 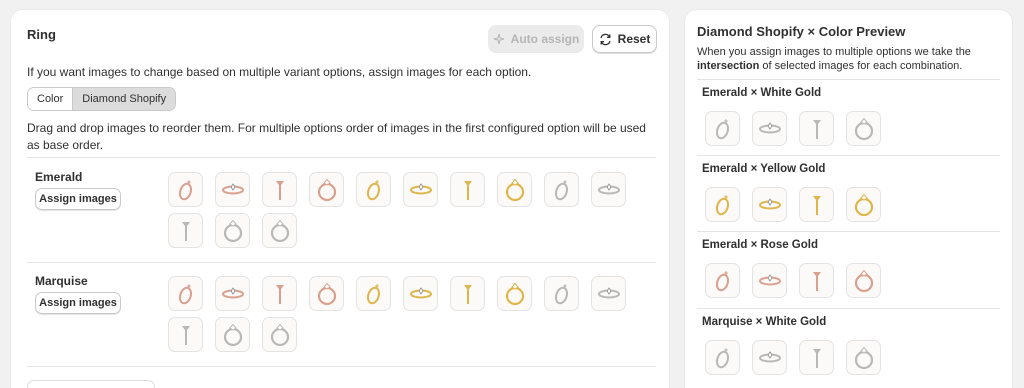 I want to click on segment-color: Color, so click(x=50, y=99).